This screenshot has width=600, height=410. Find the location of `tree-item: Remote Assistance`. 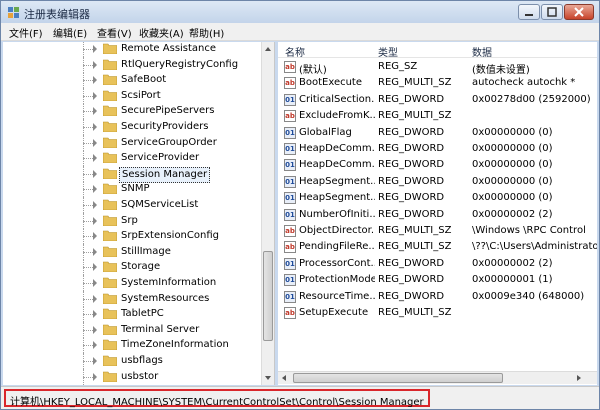

tree-item: Remote Assistance is located at coordinates (132, 49).